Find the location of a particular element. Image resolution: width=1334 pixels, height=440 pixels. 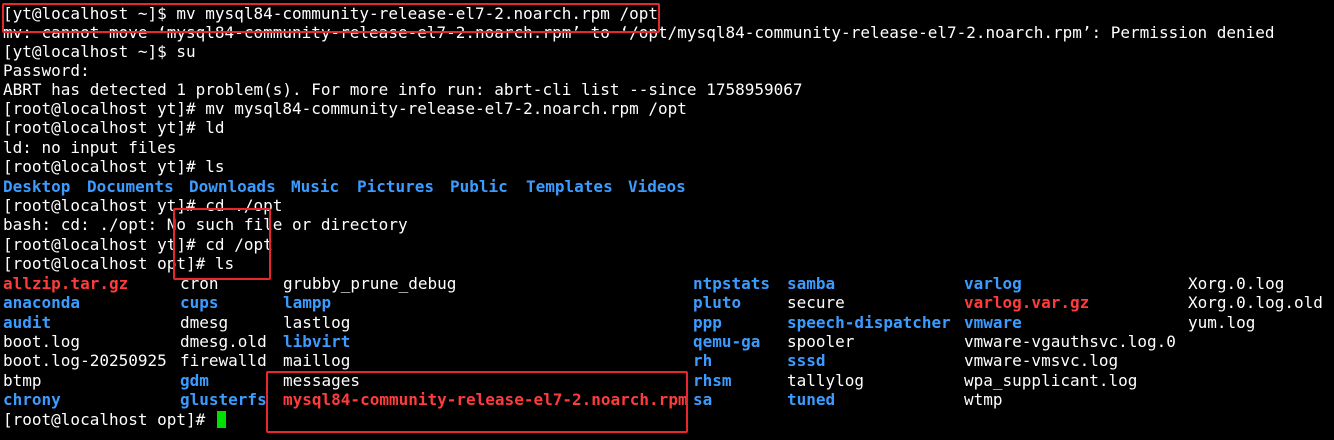

directory-entry: Desktop is located at coordinates (37, 186).